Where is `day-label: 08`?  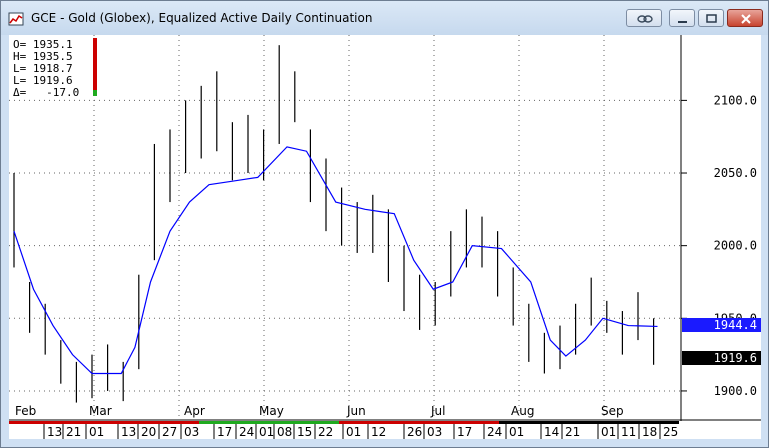 day-label: 08 is located at coordinates (284, 432).